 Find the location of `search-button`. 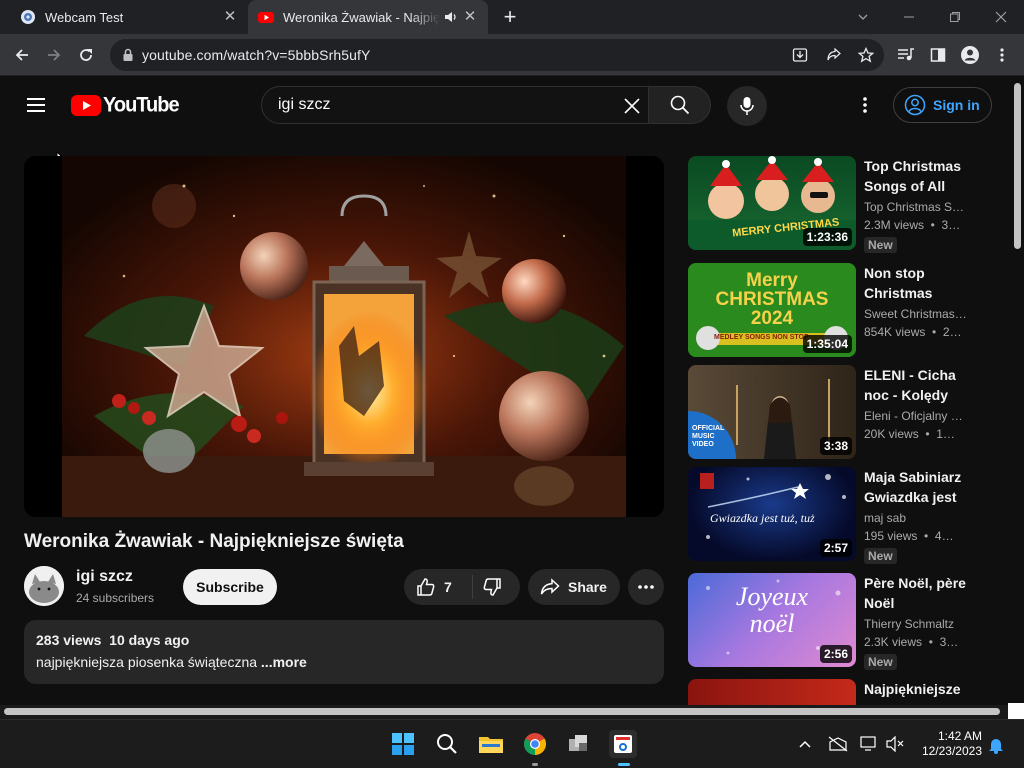

search-button is located at coordinates (679, 105).